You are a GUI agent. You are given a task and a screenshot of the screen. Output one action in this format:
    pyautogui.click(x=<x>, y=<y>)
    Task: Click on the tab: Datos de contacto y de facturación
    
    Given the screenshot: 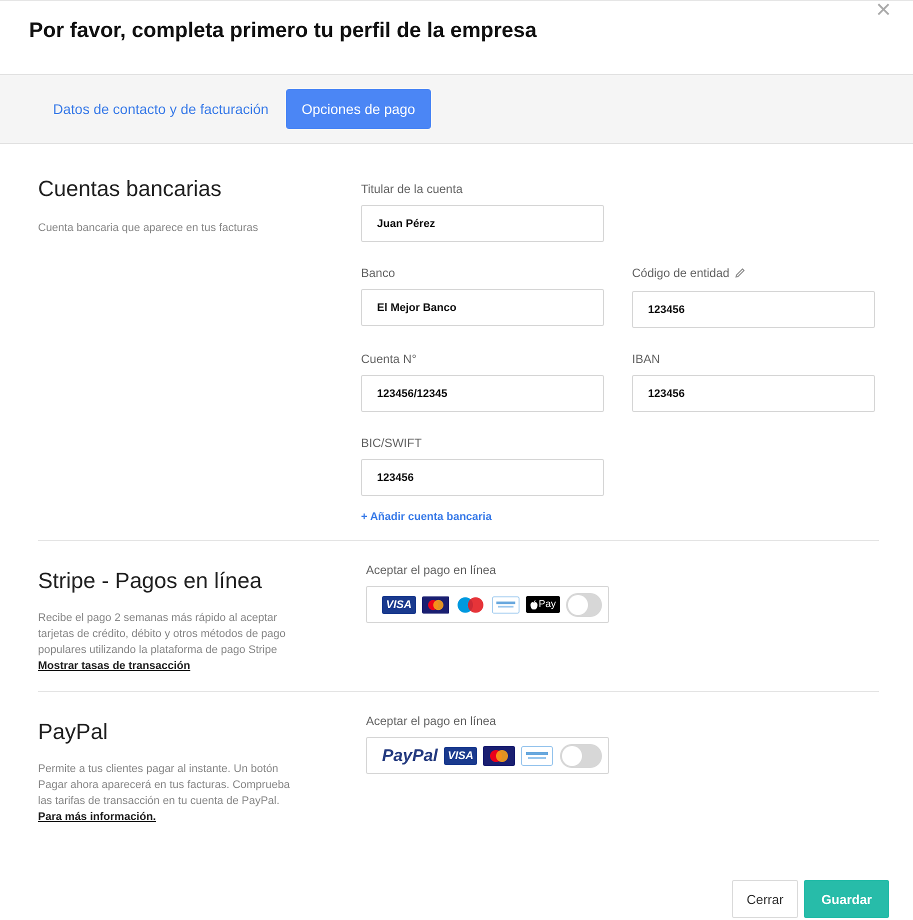 What is the action you would take?
    pyautogui.click(x=161, y=109)
    